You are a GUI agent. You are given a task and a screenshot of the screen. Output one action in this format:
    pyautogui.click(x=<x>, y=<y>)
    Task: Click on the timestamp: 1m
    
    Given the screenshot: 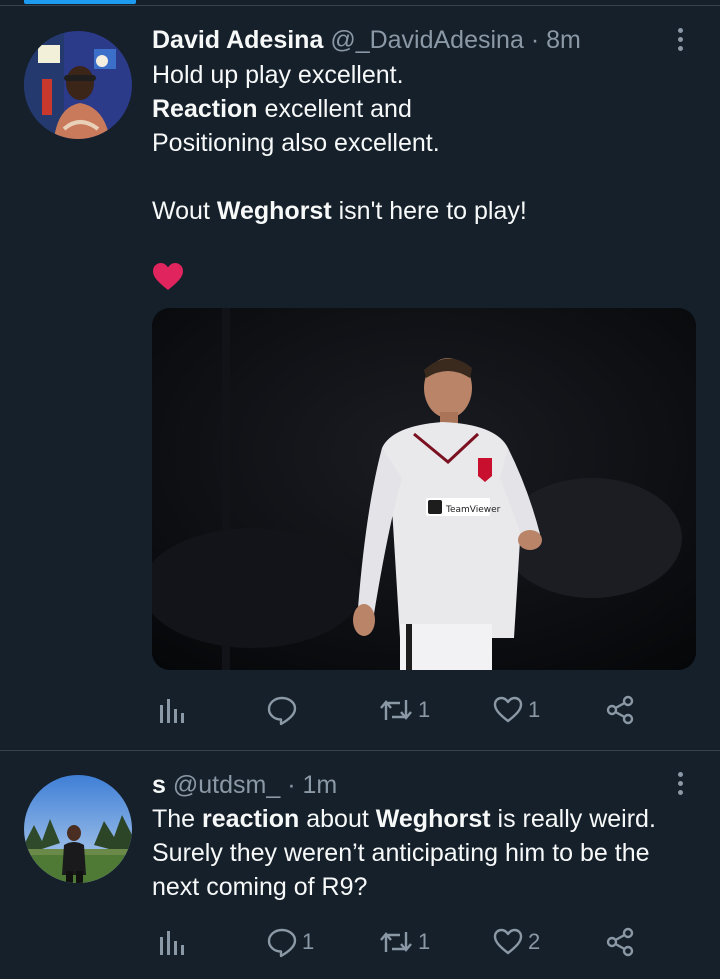 What is the action you would take?
    pyautogui.click(x=319, y=785)
    